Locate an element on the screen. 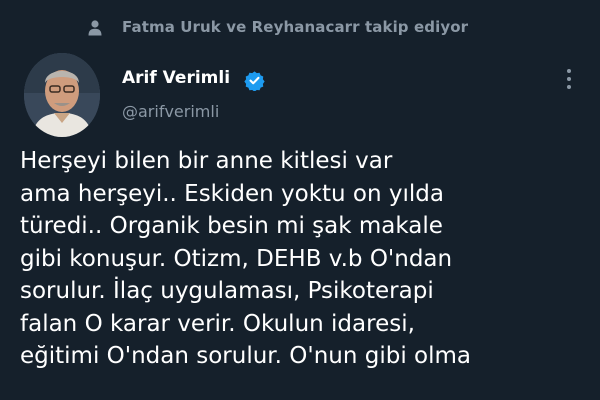  tweet-text-line: ama herşeyi.. Eskiden yoktu on yılda is located at coordinates (232, 193).